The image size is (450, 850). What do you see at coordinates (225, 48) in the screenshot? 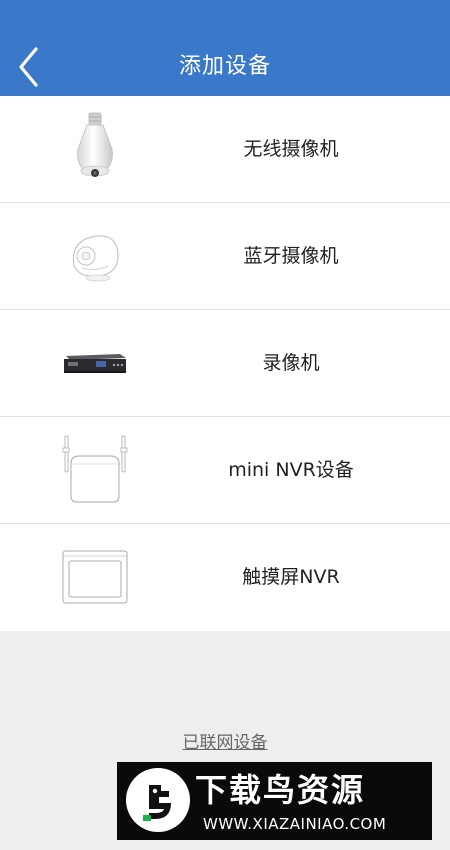
I see `top-bar: 添加设备` at bounding box center [225, 48].